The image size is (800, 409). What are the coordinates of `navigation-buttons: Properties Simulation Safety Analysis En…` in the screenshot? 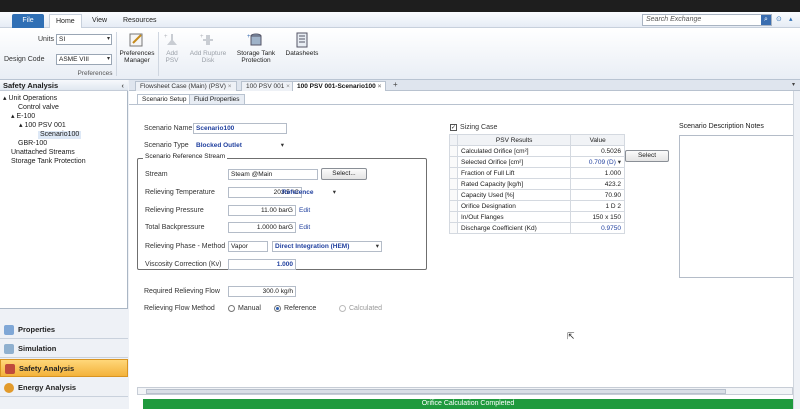 It's located at (64, 358).